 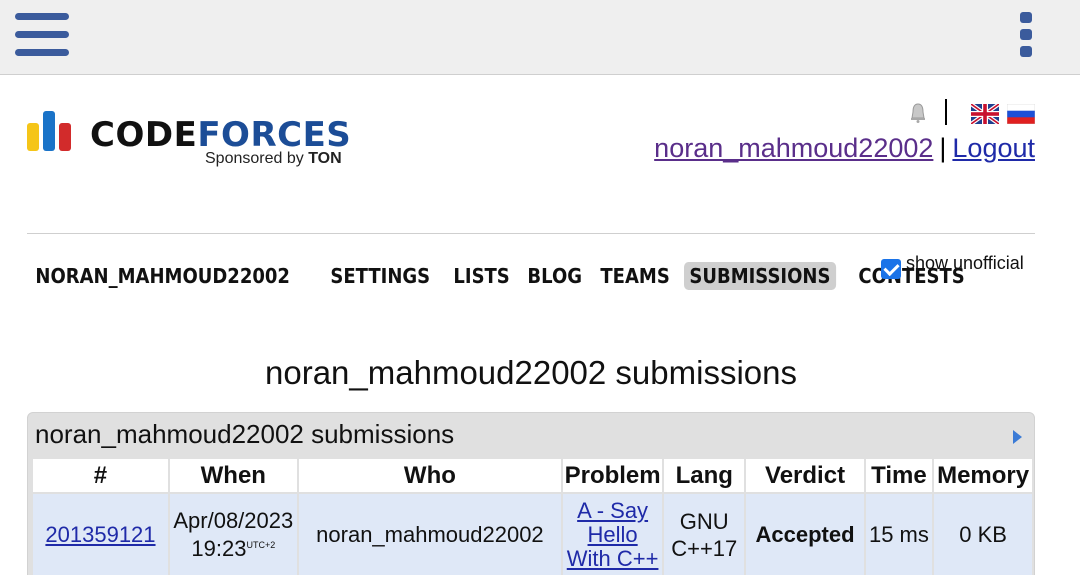 What do you see at coordinates (793, 148) in the screenshot?
I see `username-link: noran_mahmoud22002` at bounding box center [793, 148].